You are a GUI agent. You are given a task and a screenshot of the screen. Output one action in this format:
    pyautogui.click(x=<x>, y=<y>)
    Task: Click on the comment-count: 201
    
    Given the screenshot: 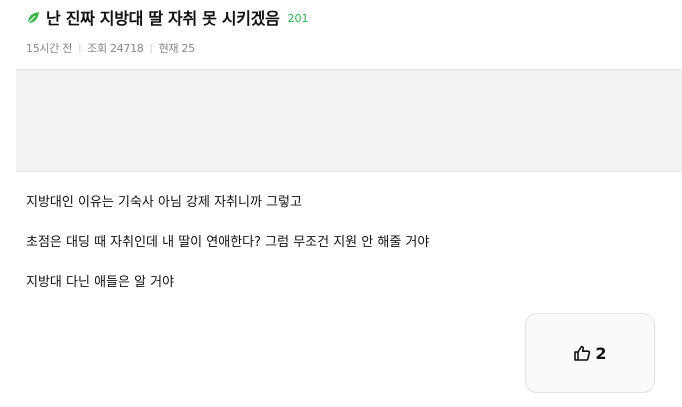 What is the action you would take?
    pyautogui.click(x=298, y=18)
    